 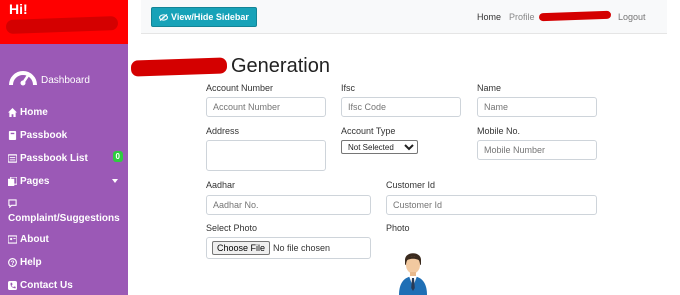 What do you see at coordinates (12, 181) in the screenshot?
I see `pages-icon` at bounding box center [12, 181].